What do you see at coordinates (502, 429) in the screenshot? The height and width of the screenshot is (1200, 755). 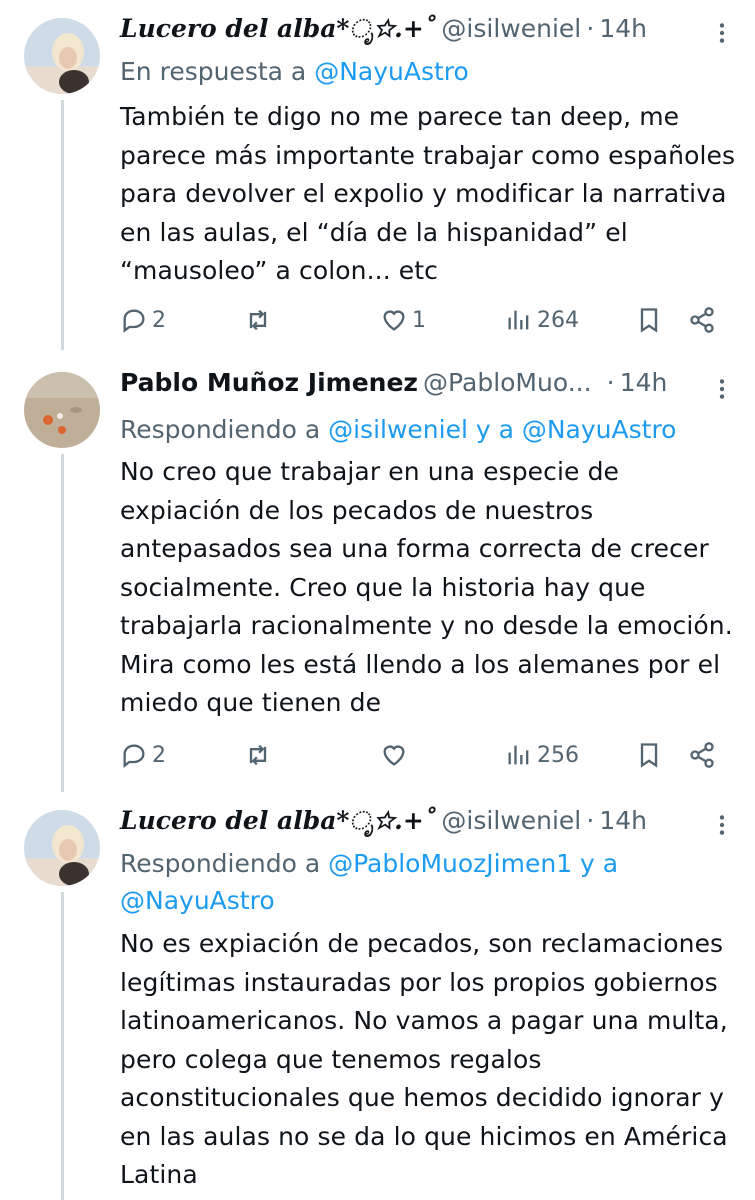 I see `reply-mention: @isilweniel y a @NayuAstro` at bounding box center [502, 429].